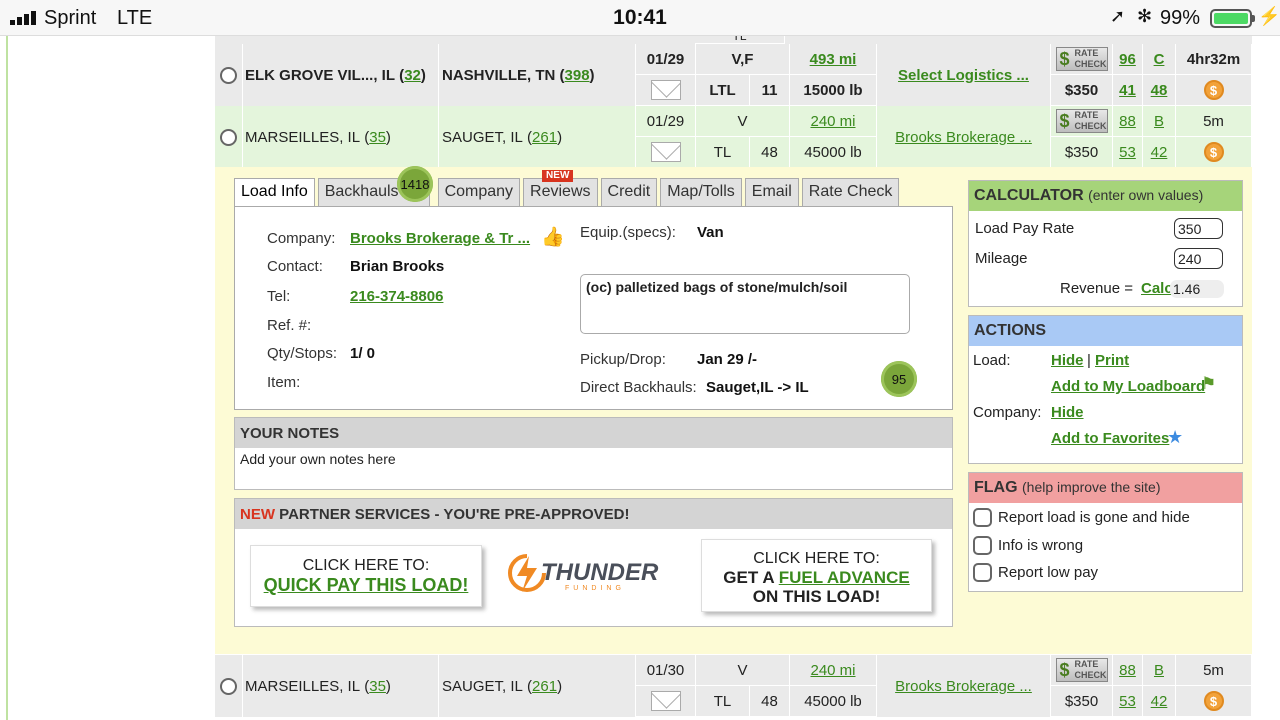 Image resolution: width=1280 pixels, height=720 pixels. Describe the element at coordinates (366, 585) in the screenshot. I see `quick-pay-link: QUICK PAY THIS LOAD!` at that location.